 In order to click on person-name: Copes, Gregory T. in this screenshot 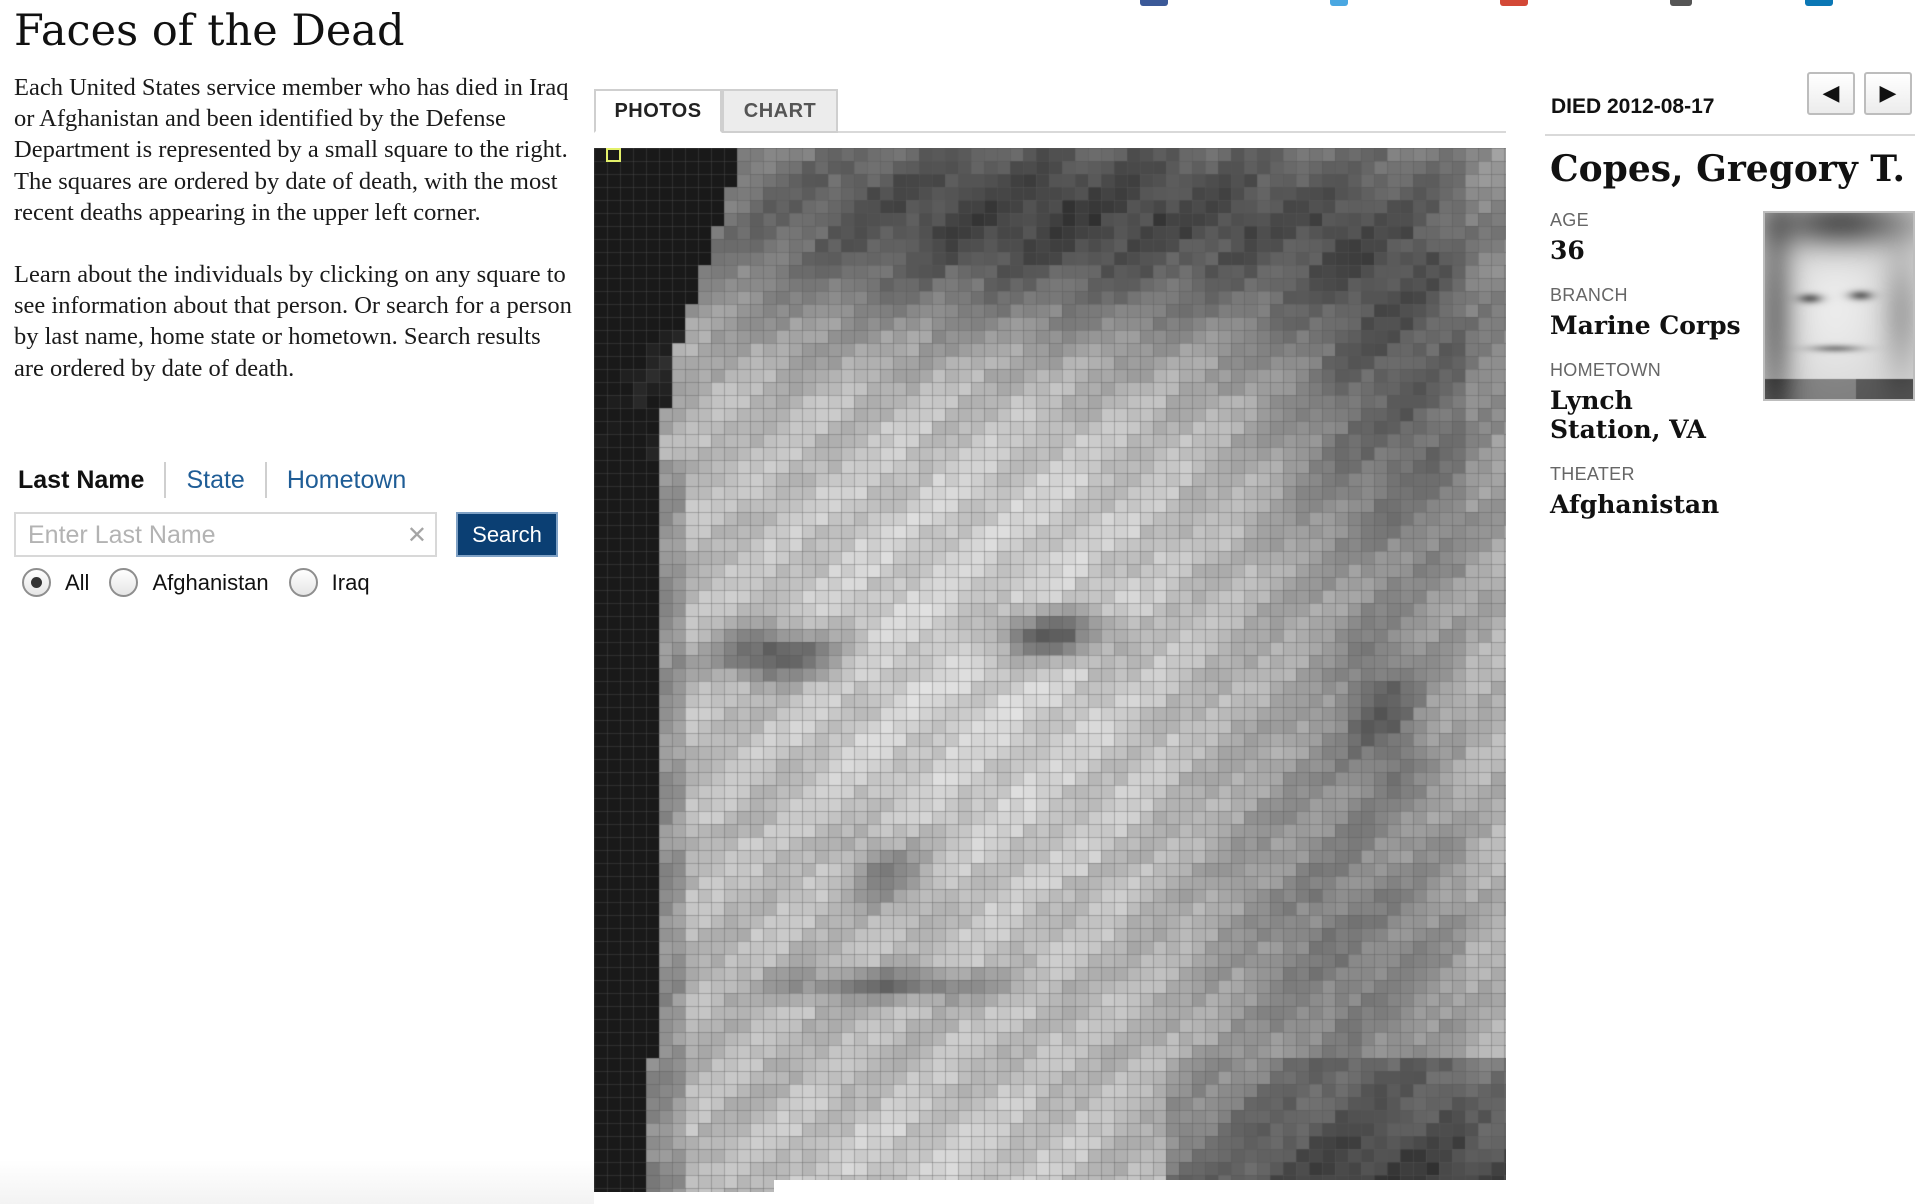, I will do `click(1727, 169)`.